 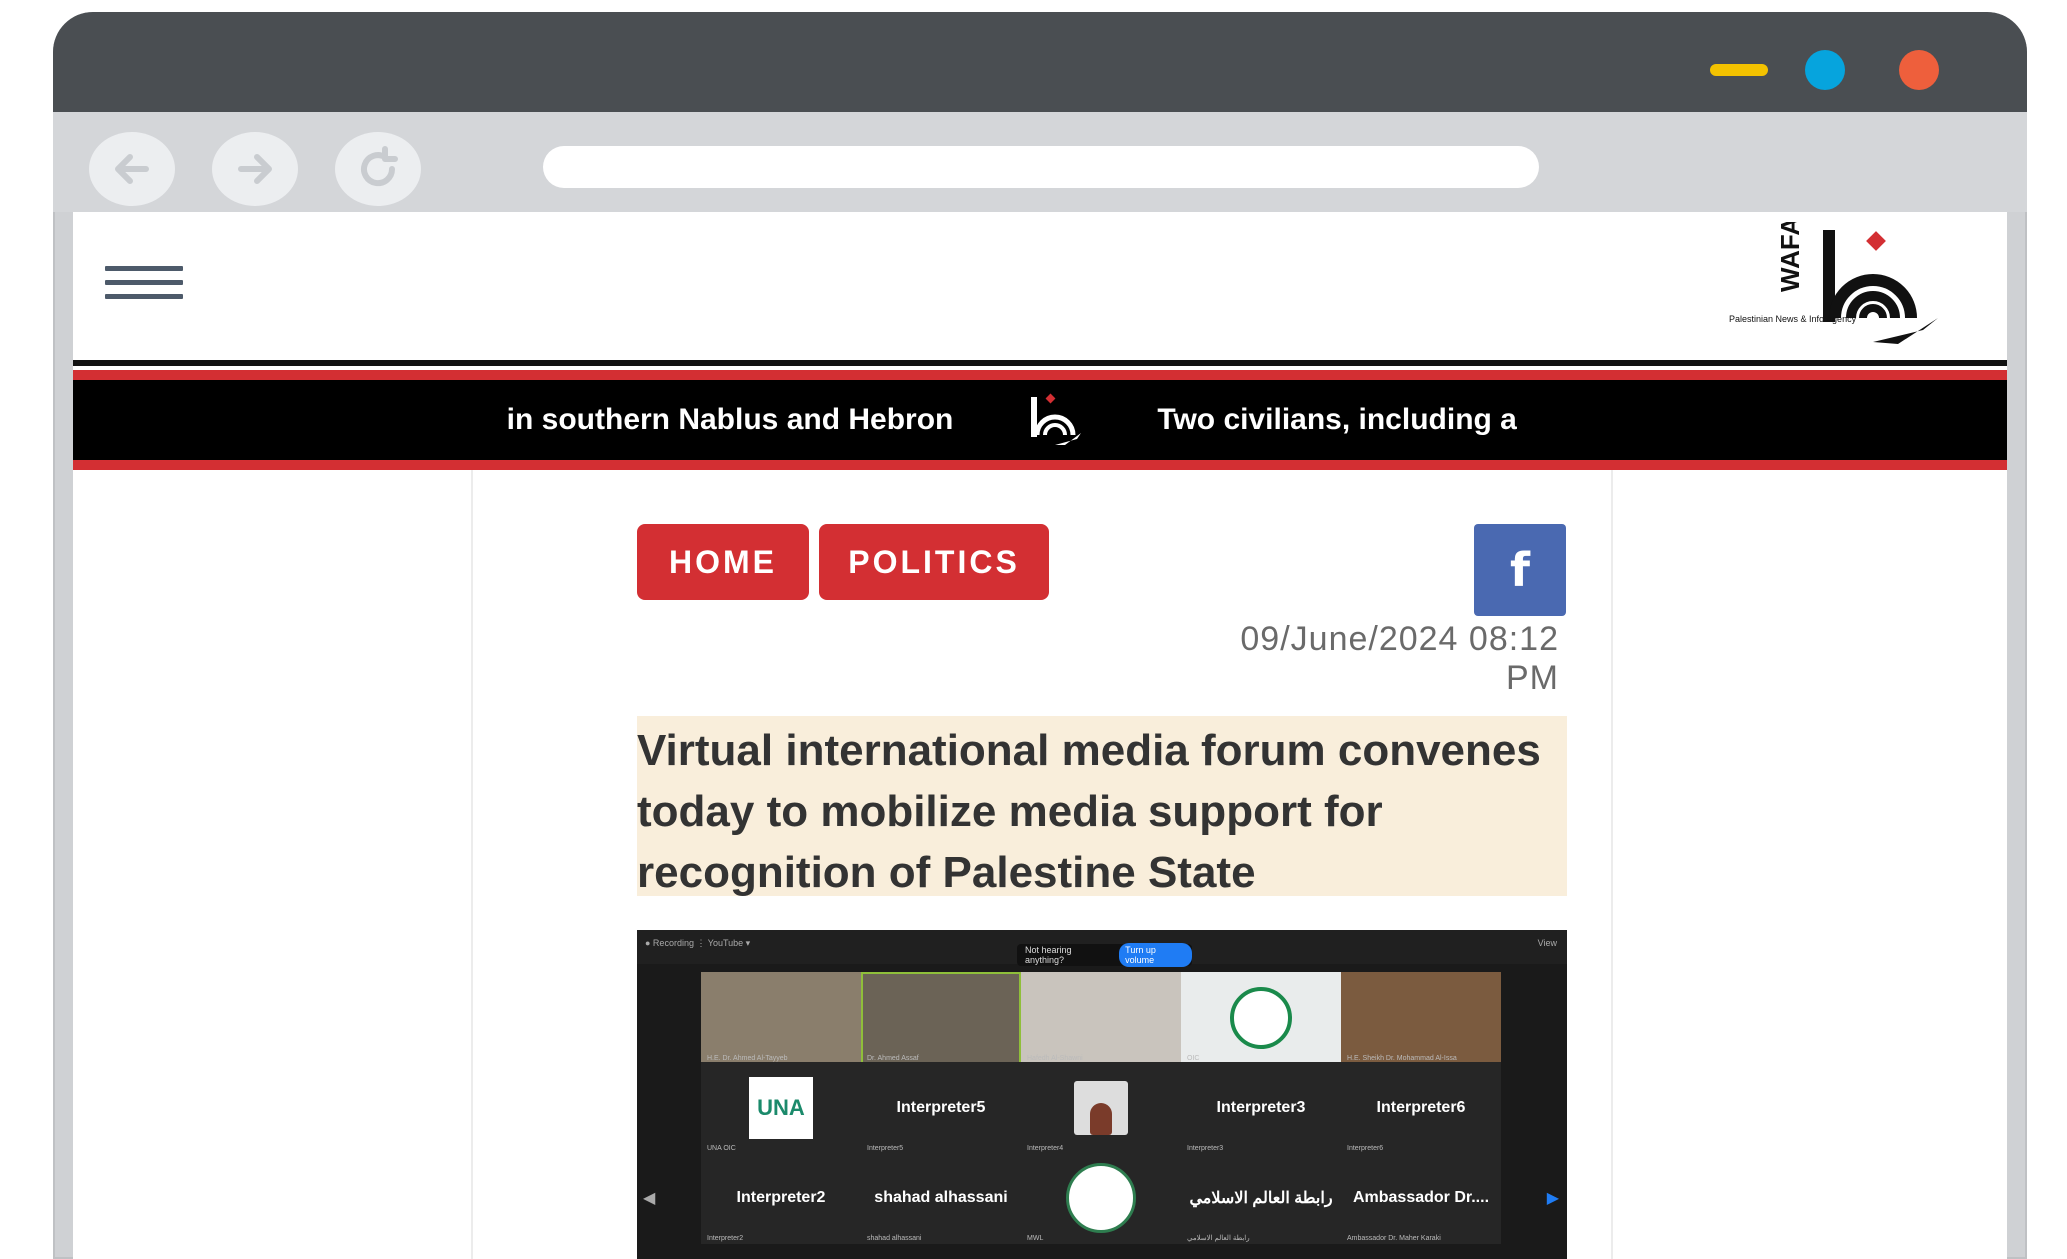 I want to click on participant-name: Interpreter6, so click(x=1421, y=1107).